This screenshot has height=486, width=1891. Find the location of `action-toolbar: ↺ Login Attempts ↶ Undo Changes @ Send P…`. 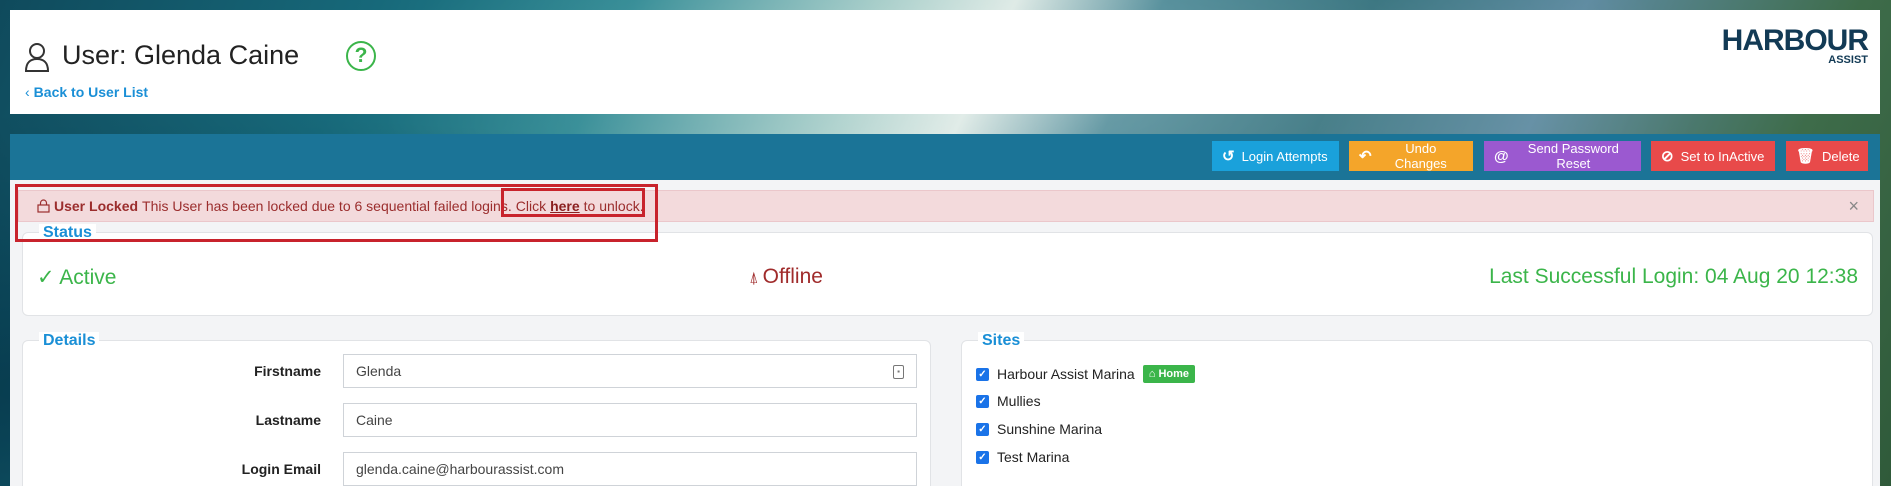

action-toolbar: ↺ Login Attempts ↶ Undo Changes @ Send P… is located at coordinates (945, 157).